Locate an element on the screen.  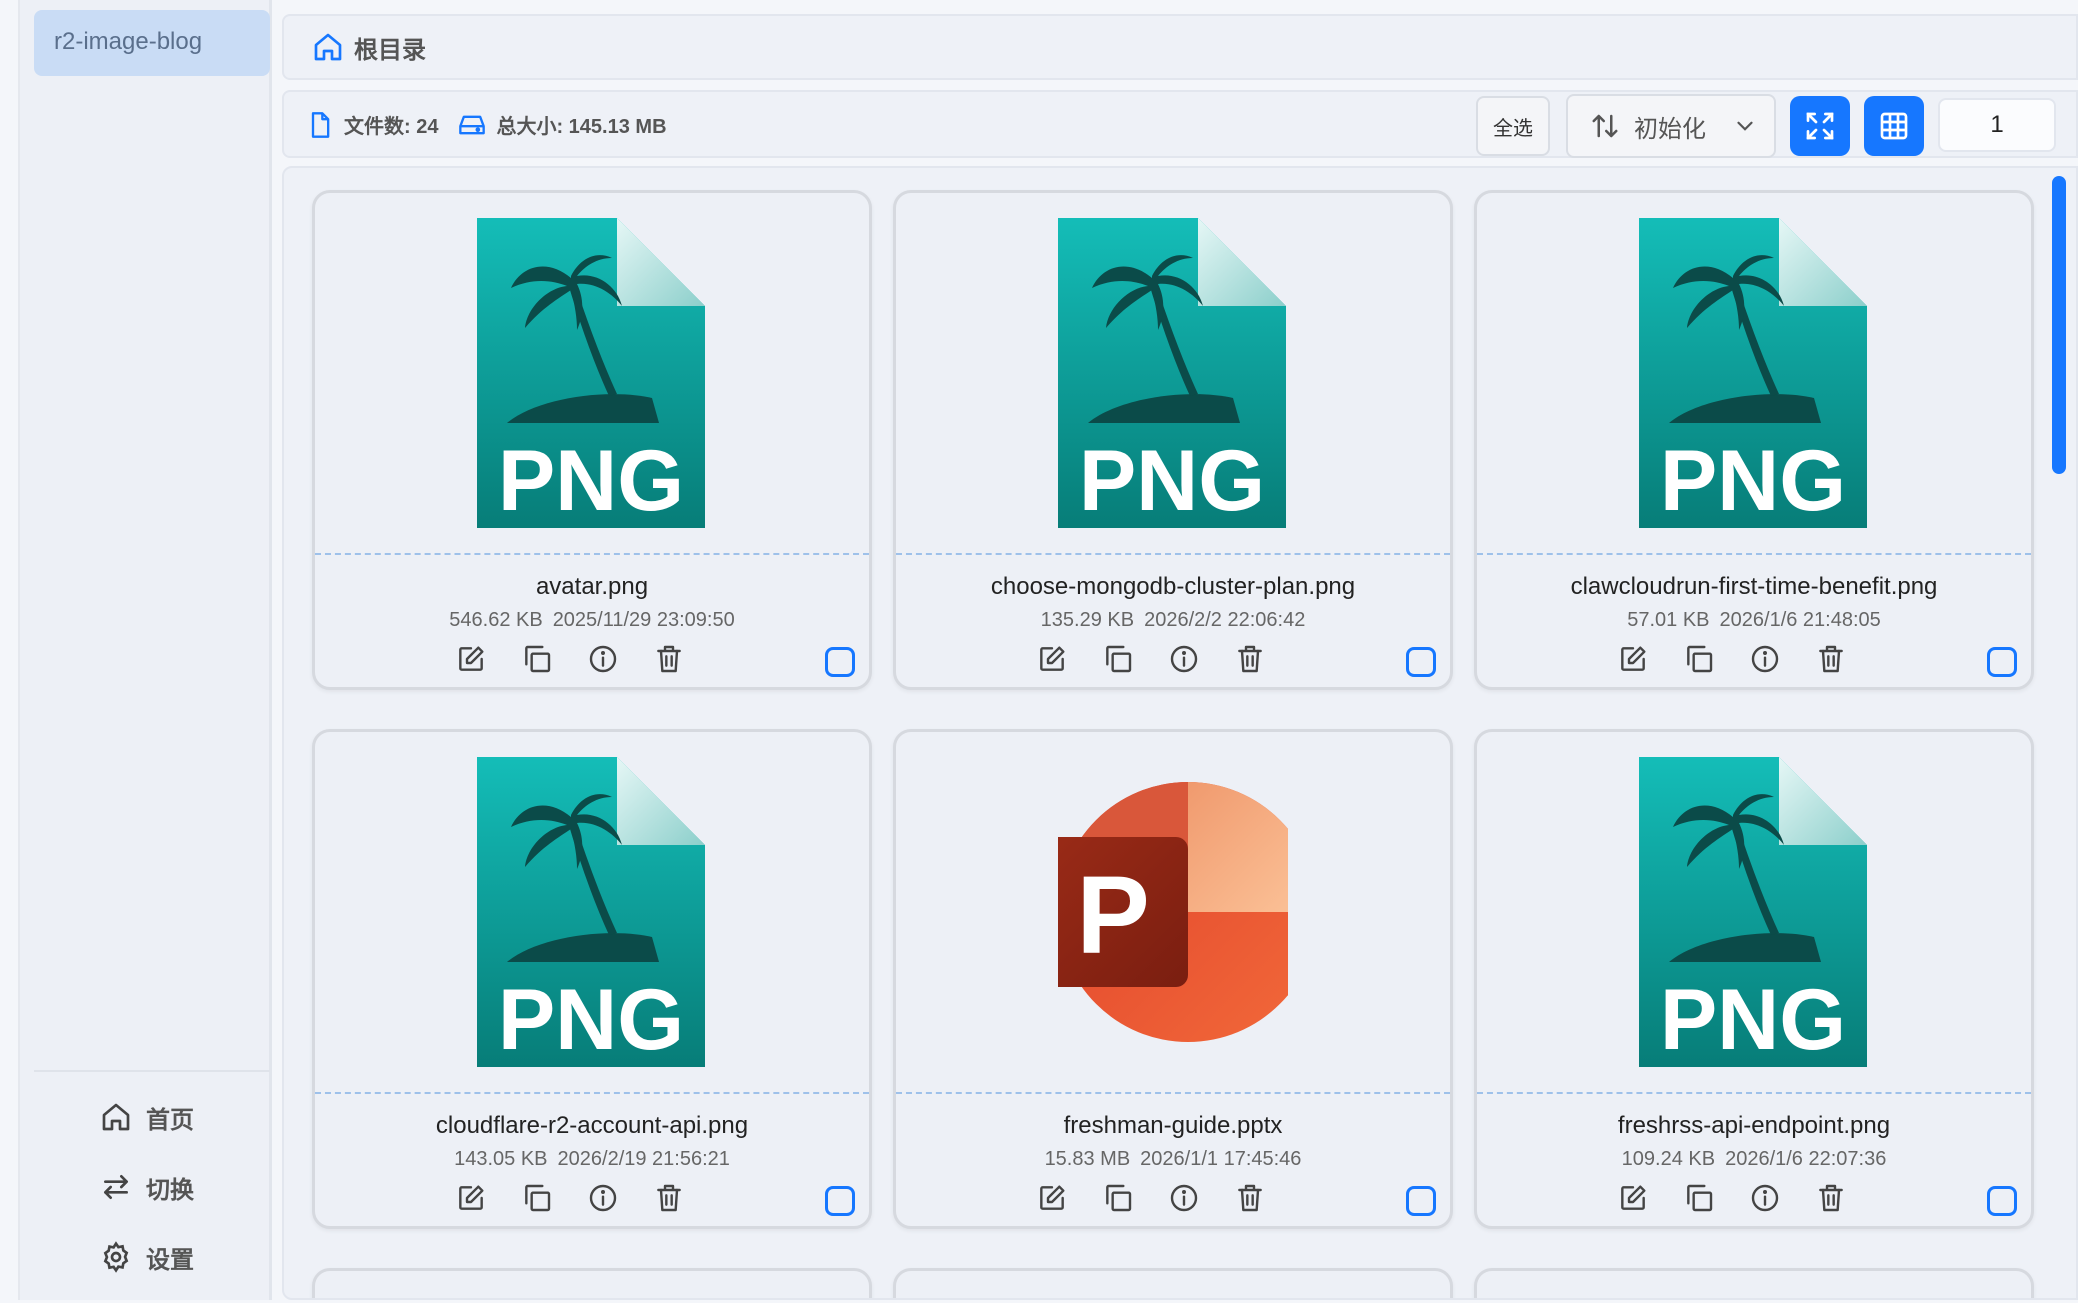
breadcrumb-root: 根目录 is located at coordinates (390, 47).